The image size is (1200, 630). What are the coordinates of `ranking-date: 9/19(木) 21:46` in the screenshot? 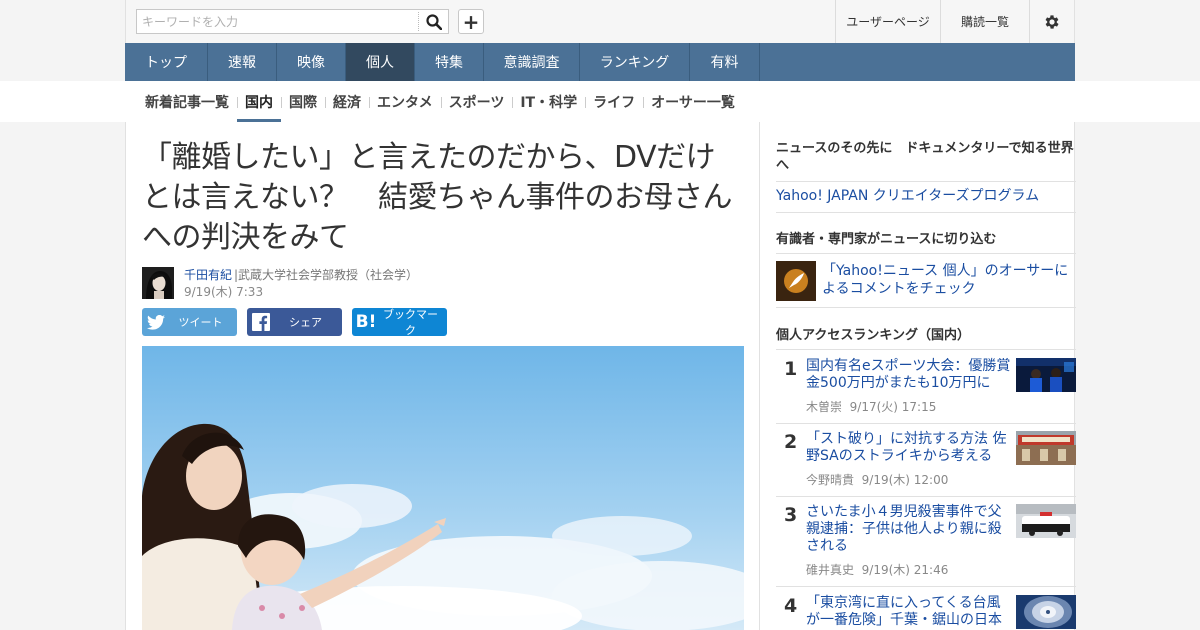 It's located at (905, 570).